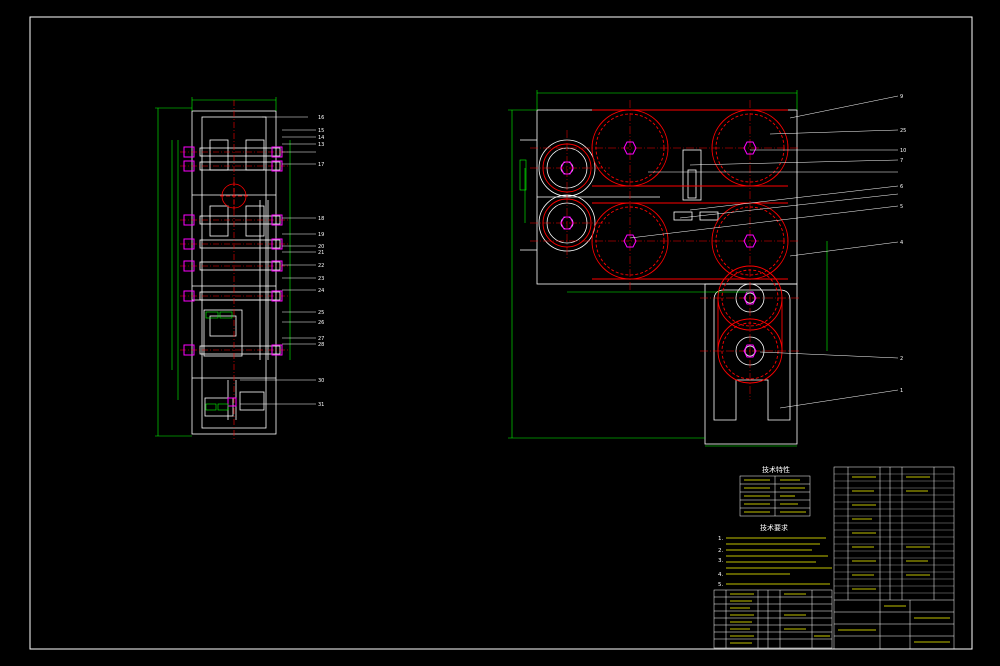  What do you see at coordinates (321, 253) in the screenshot?
I see `callout-21: 21` at bounding box center [321, 253].